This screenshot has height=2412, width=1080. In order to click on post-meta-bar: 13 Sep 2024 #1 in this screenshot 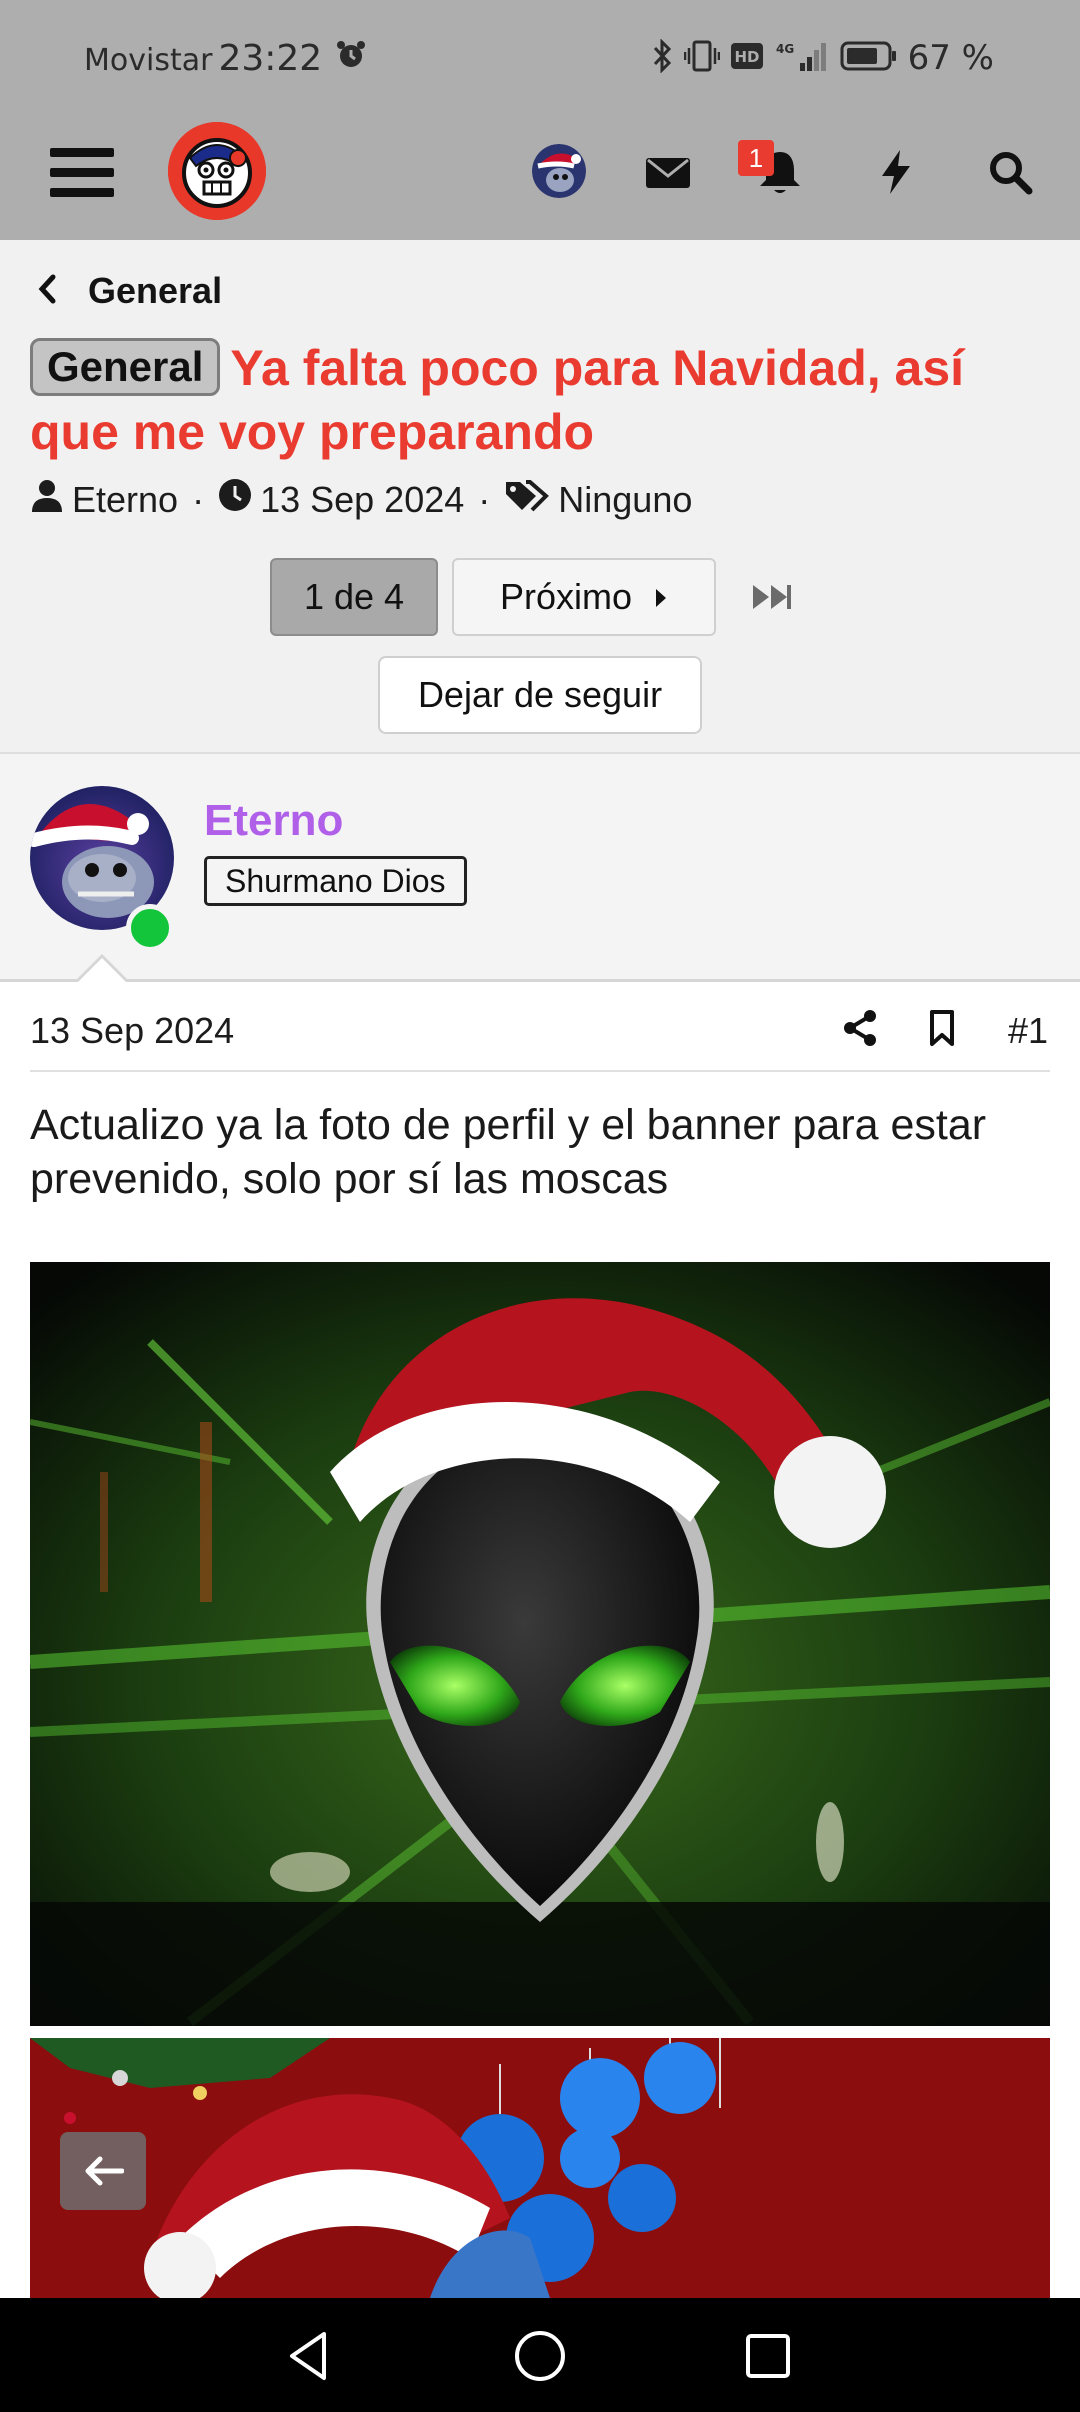, I will do `click(540, 1041)`.